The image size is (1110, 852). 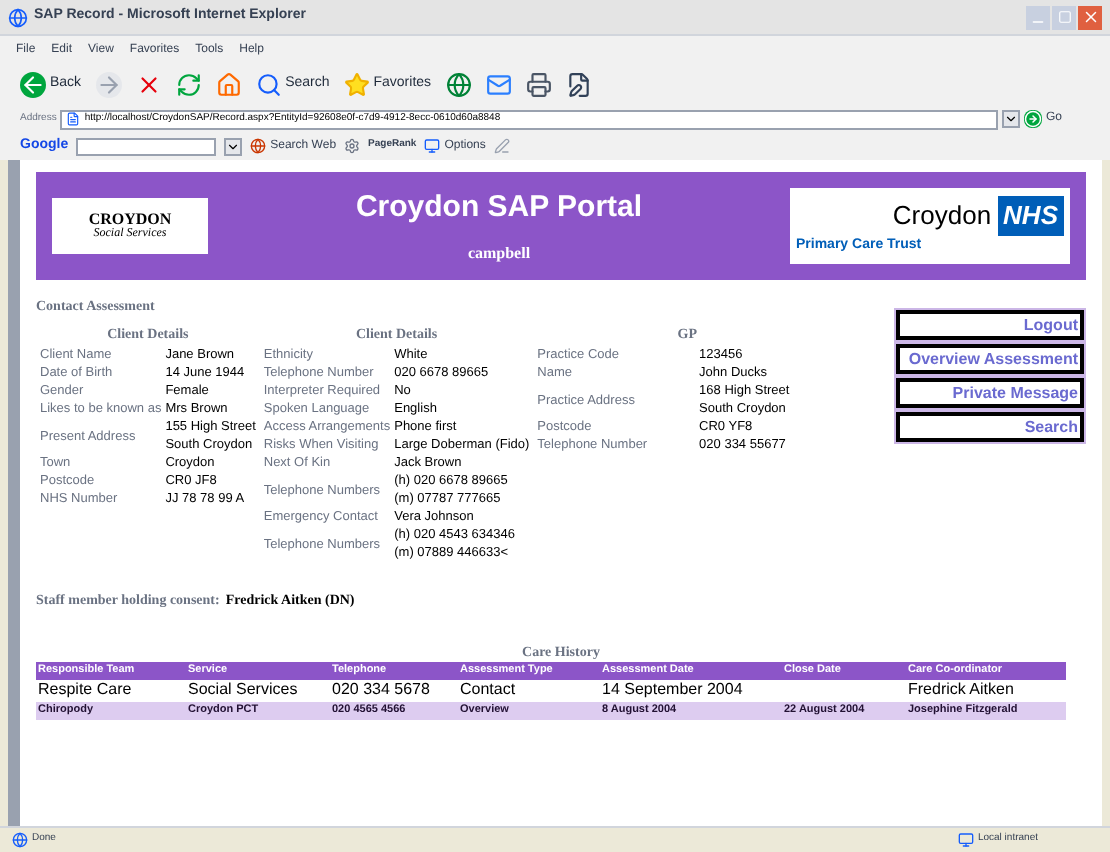 What do you see at coordinates (990, 427) in the screenshot?
I see `action-button: Search` at bounding box center [990, 427].